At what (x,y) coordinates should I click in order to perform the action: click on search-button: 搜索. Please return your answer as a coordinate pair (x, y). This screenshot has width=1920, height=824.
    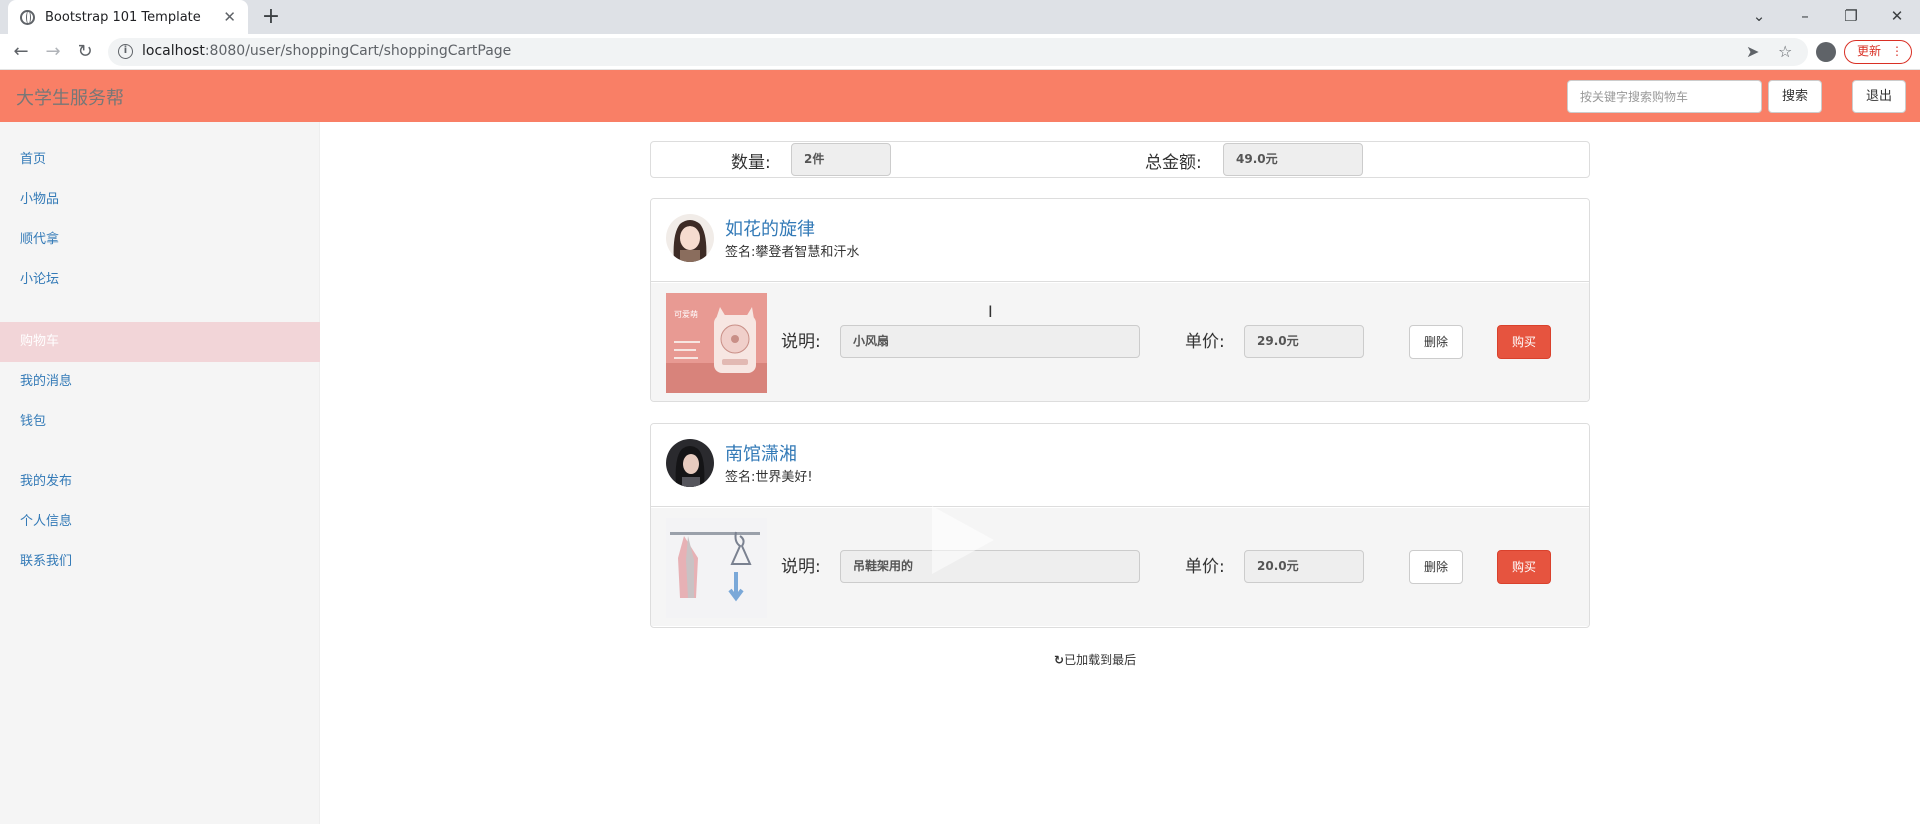
    Looking at the image, I should click on (1795, 96).